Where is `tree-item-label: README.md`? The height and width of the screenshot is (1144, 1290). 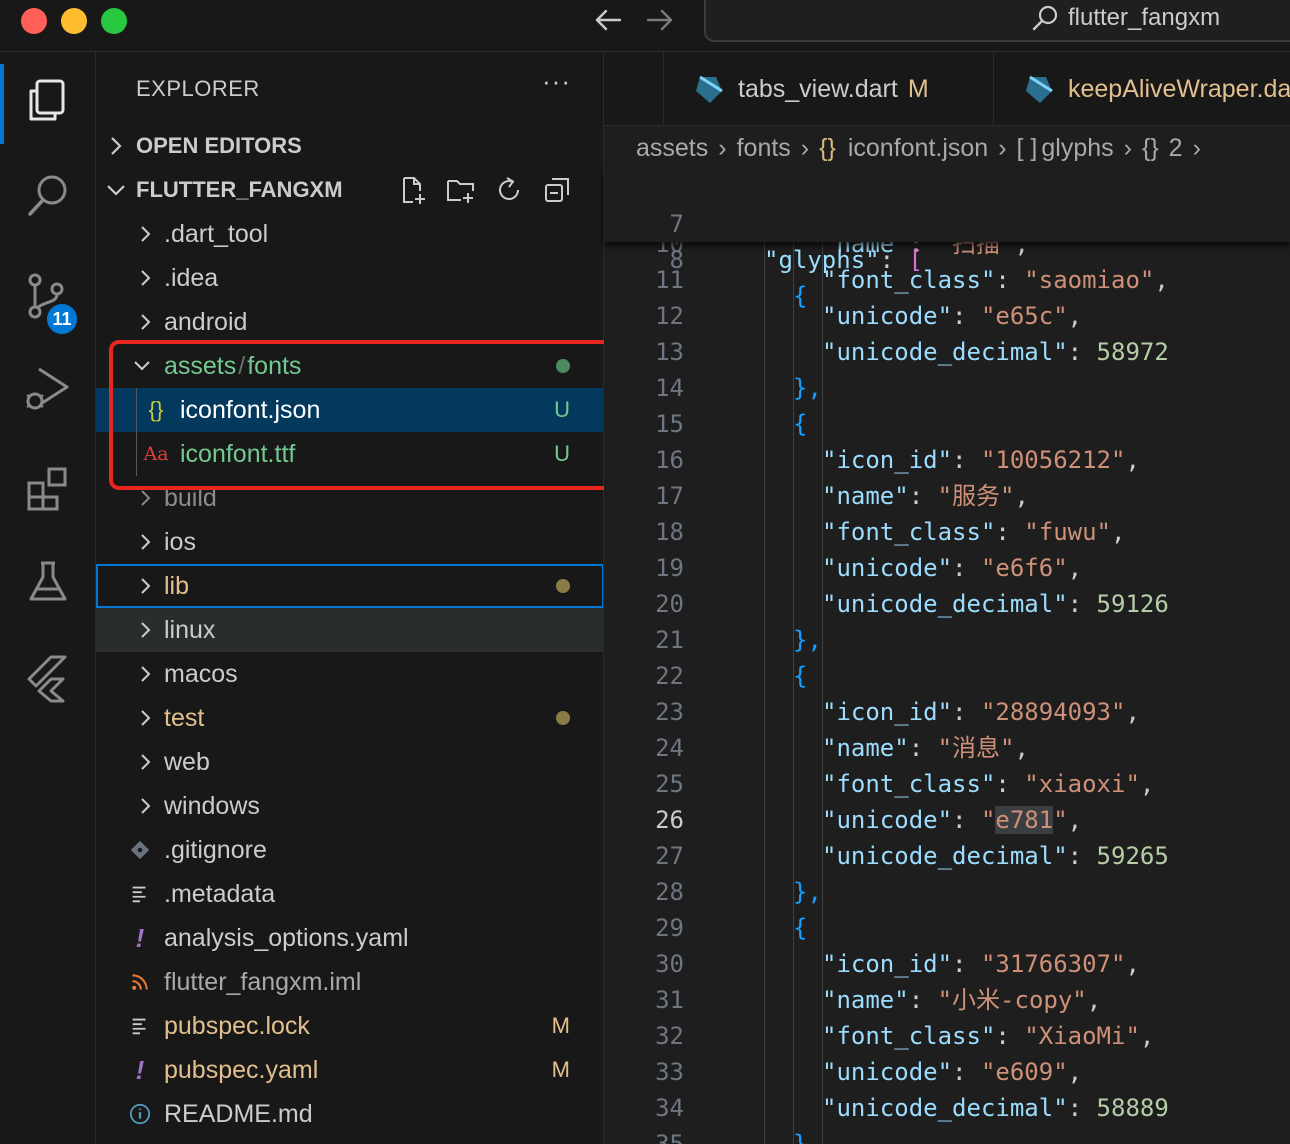
tree-item-label: README.md is located at coordinates (238, 1113).